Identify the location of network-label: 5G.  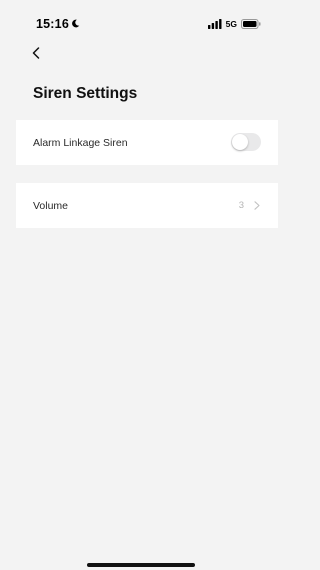
(231, 24).